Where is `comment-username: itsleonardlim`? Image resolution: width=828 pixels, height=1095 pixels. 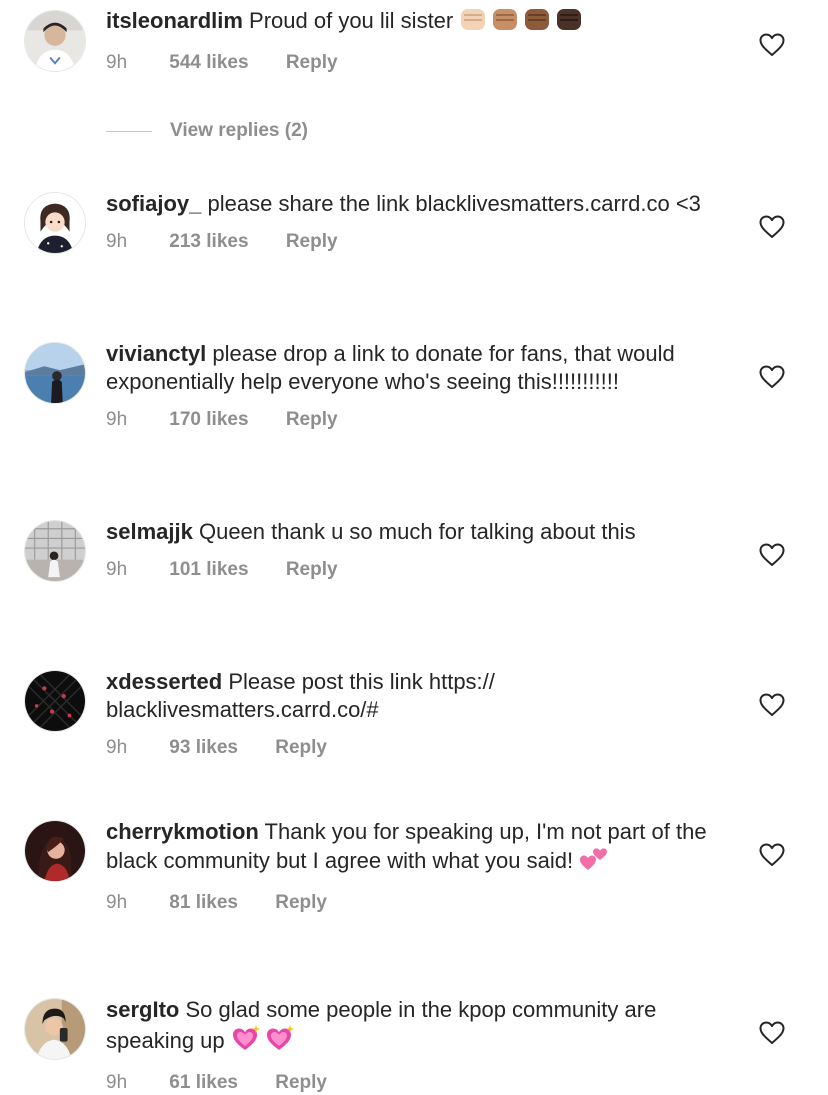
comment-username: itsleonardlim is located at coordinates (174, 20).